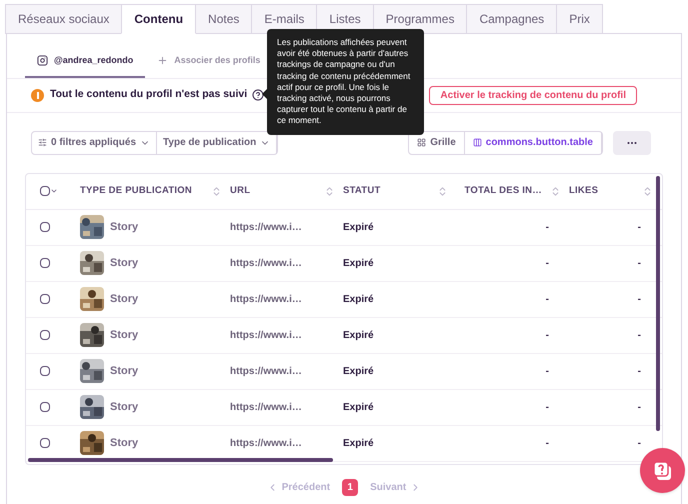 The height and width of the screenshot is (504, 688). Describe the element at coordinates (54, 191) in the screenshot. I see `chevron-icon` at that location.